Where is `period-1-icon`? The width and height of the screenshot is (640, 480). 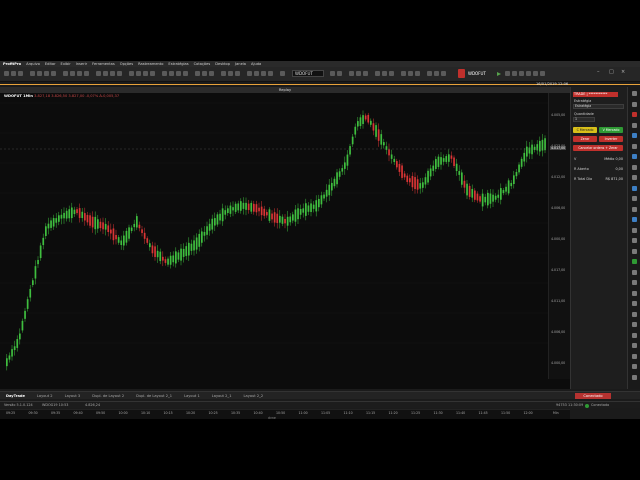 period-1-icon is located at coordinates (249, 73).